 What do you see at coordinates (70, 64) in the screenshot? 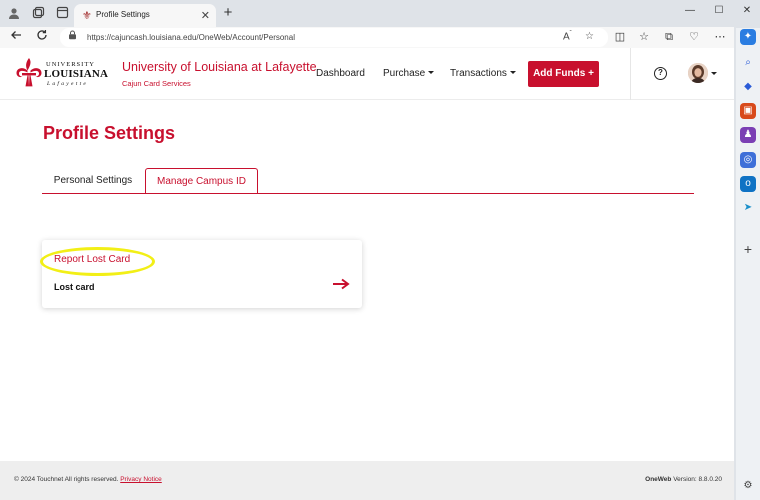
I see `logo-university-text: UNIVERSITY` at bounding box center [70, 64].